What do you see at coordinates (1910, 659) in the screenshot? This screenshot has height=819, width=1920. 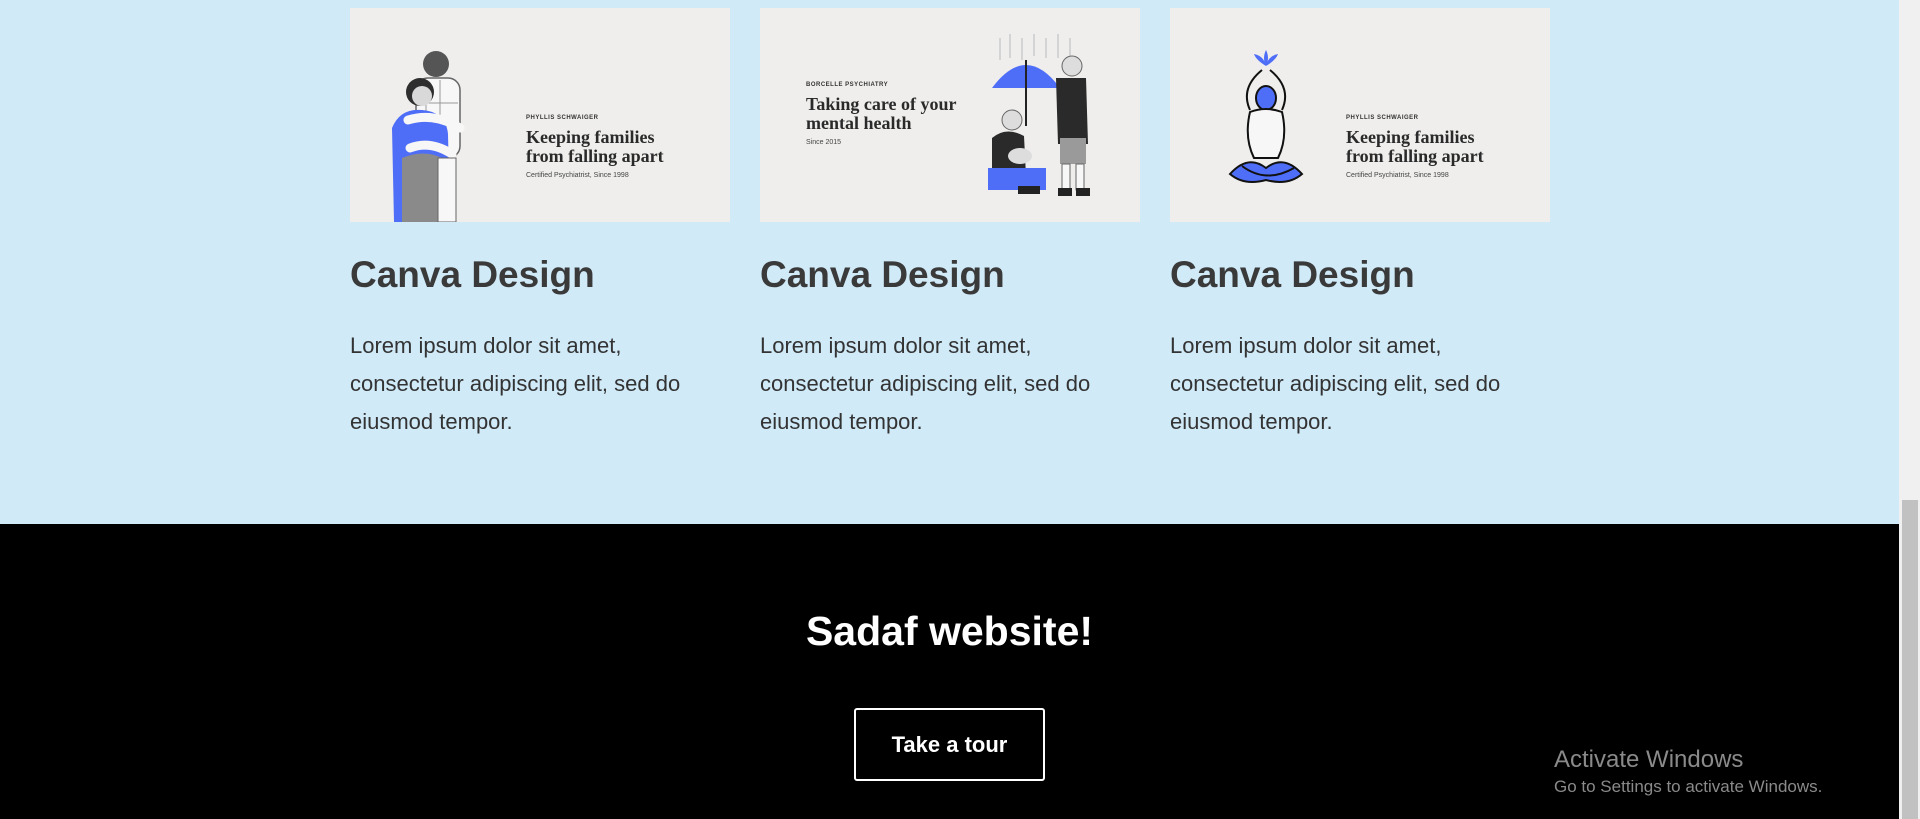 I see `scrollbar-thumb` at bounding box center [1910, 659].